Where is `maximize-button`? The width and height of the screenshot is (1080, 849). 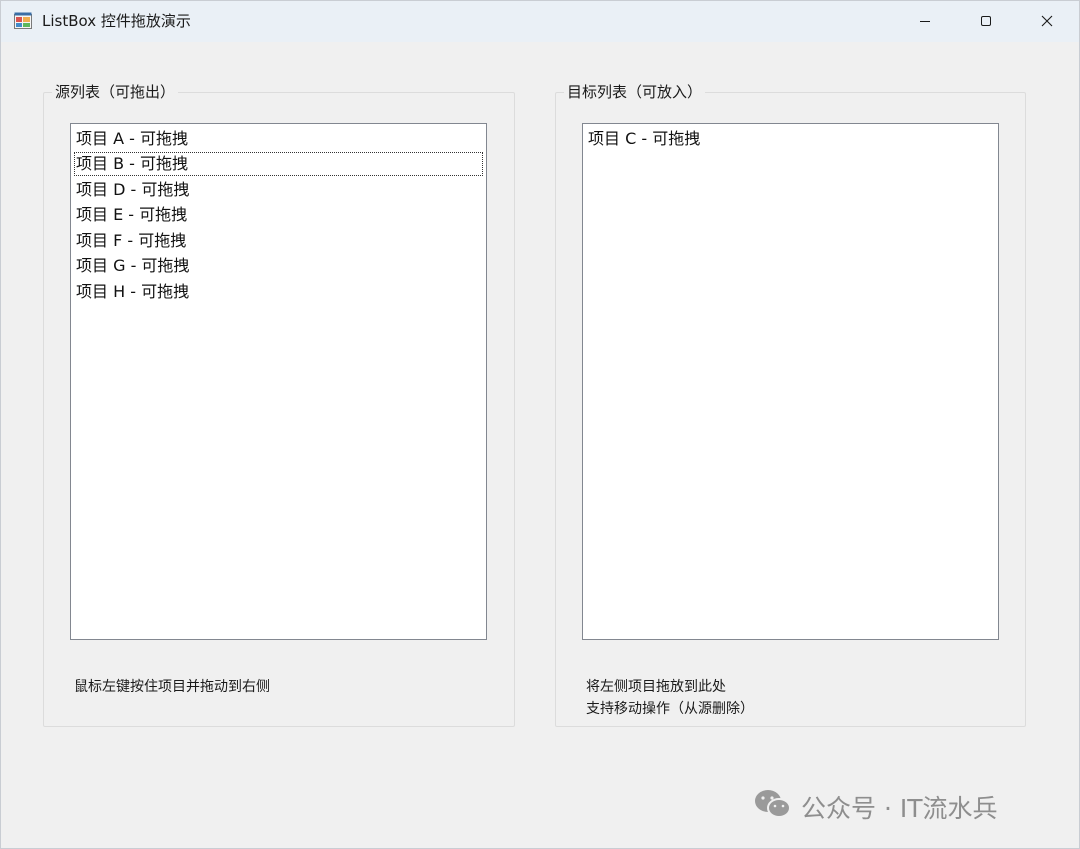
maximize-button is located at coordinates (985, 21).